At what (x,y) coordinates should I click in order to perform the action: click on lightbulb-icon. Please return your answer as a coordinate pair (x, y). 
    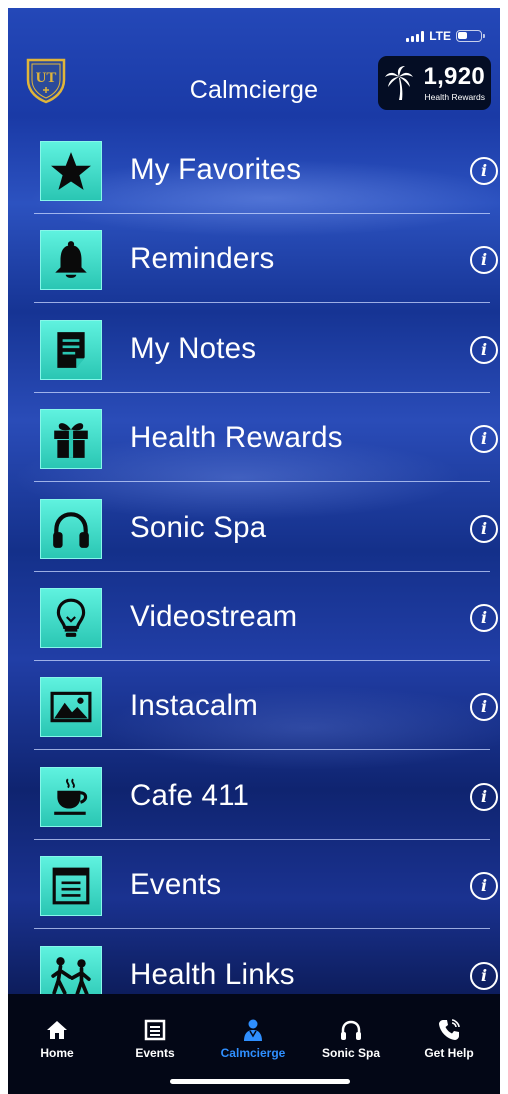
    Looking at the image, I should click on (71, 617).